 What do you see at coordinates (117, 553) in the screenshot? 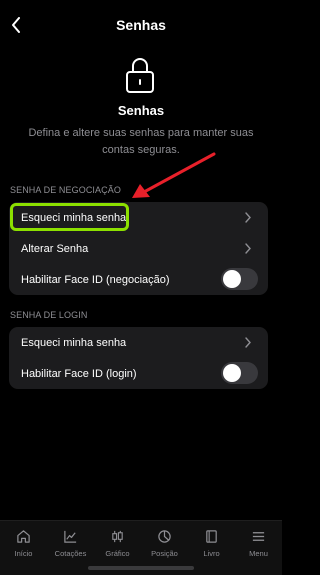
I see `tab-label: Gráfico` at bounding box center [117, 553].